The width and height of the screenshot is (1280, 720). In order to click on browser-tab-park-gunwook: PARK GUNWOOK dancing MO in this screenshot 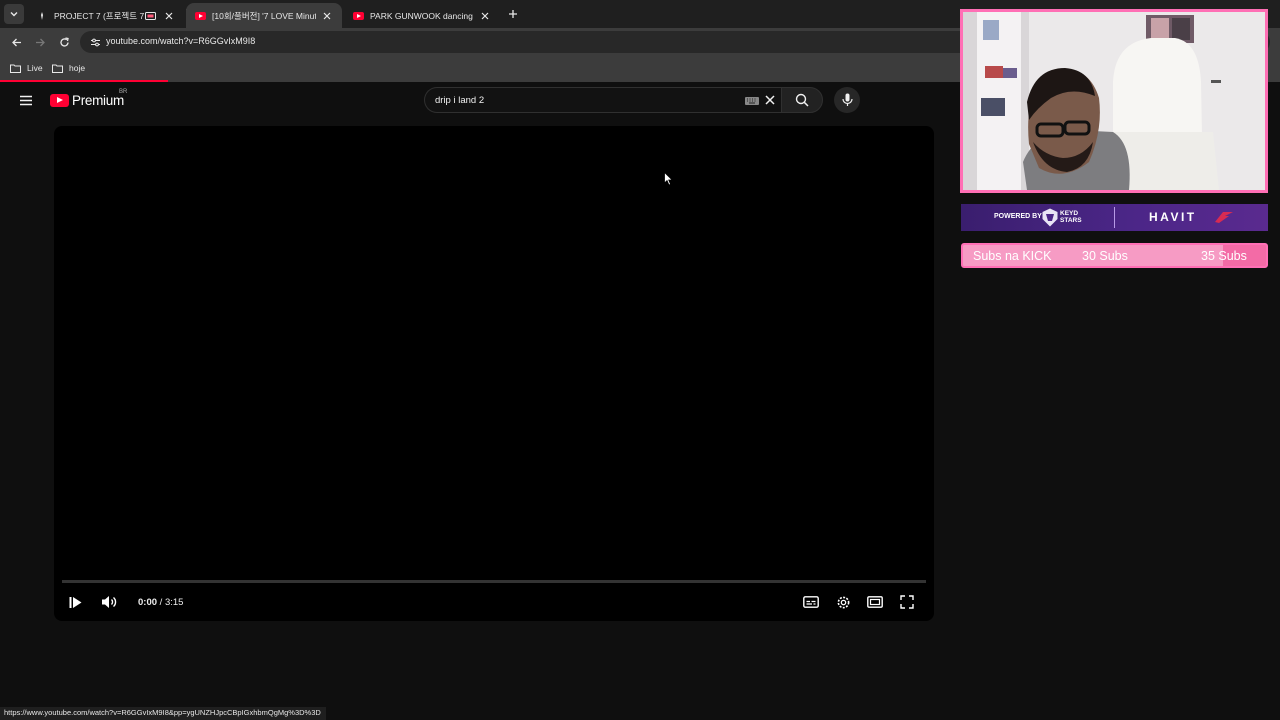, I will do `click(422, 15)`.